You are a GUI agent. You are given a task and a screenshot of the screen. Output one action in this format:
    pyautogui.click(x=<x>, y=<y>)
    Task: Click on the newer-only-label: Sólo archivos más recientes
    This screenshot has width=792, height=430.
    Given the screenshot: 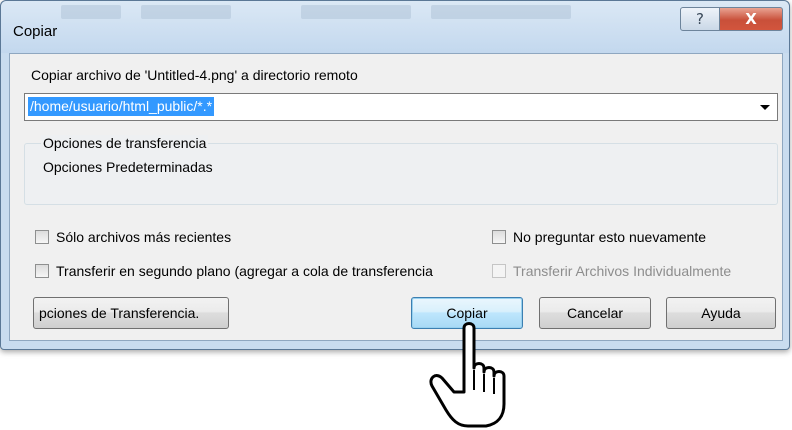 What is the action you would take?
    pyautogui.click(x=144, y=237)
    